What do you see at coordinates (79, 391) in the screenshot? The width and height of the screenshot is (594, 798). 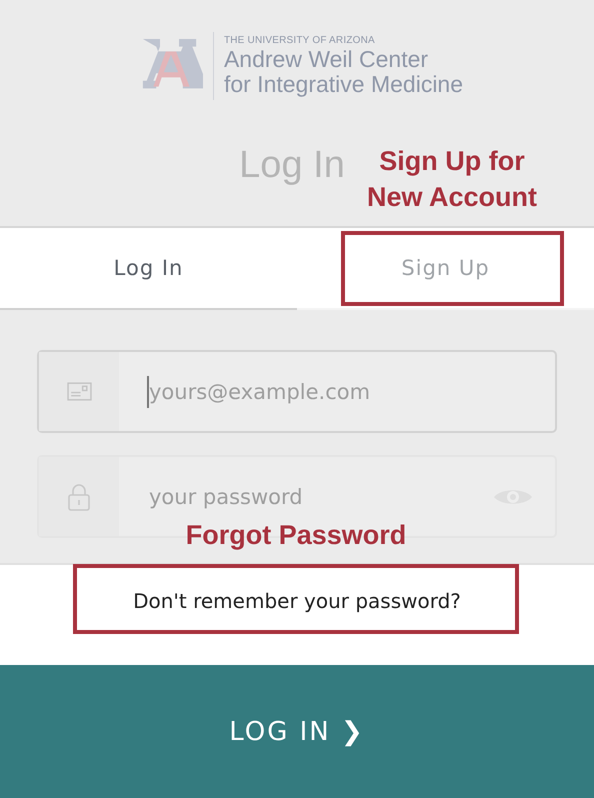 I see `envelope-icon` at bounding box center [79, 391].